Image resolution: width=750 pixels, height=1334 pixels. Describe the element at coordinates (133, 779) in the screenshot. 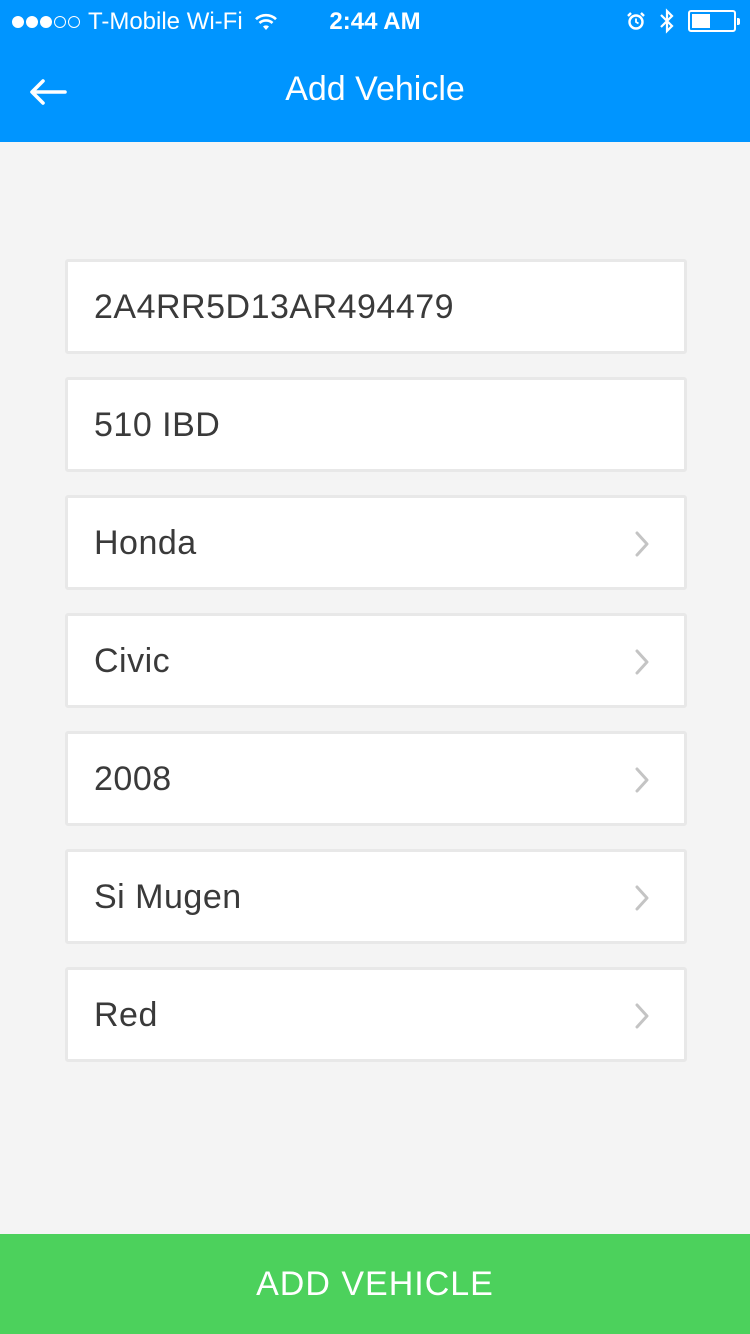

I see `year-value: 2008` at that location.